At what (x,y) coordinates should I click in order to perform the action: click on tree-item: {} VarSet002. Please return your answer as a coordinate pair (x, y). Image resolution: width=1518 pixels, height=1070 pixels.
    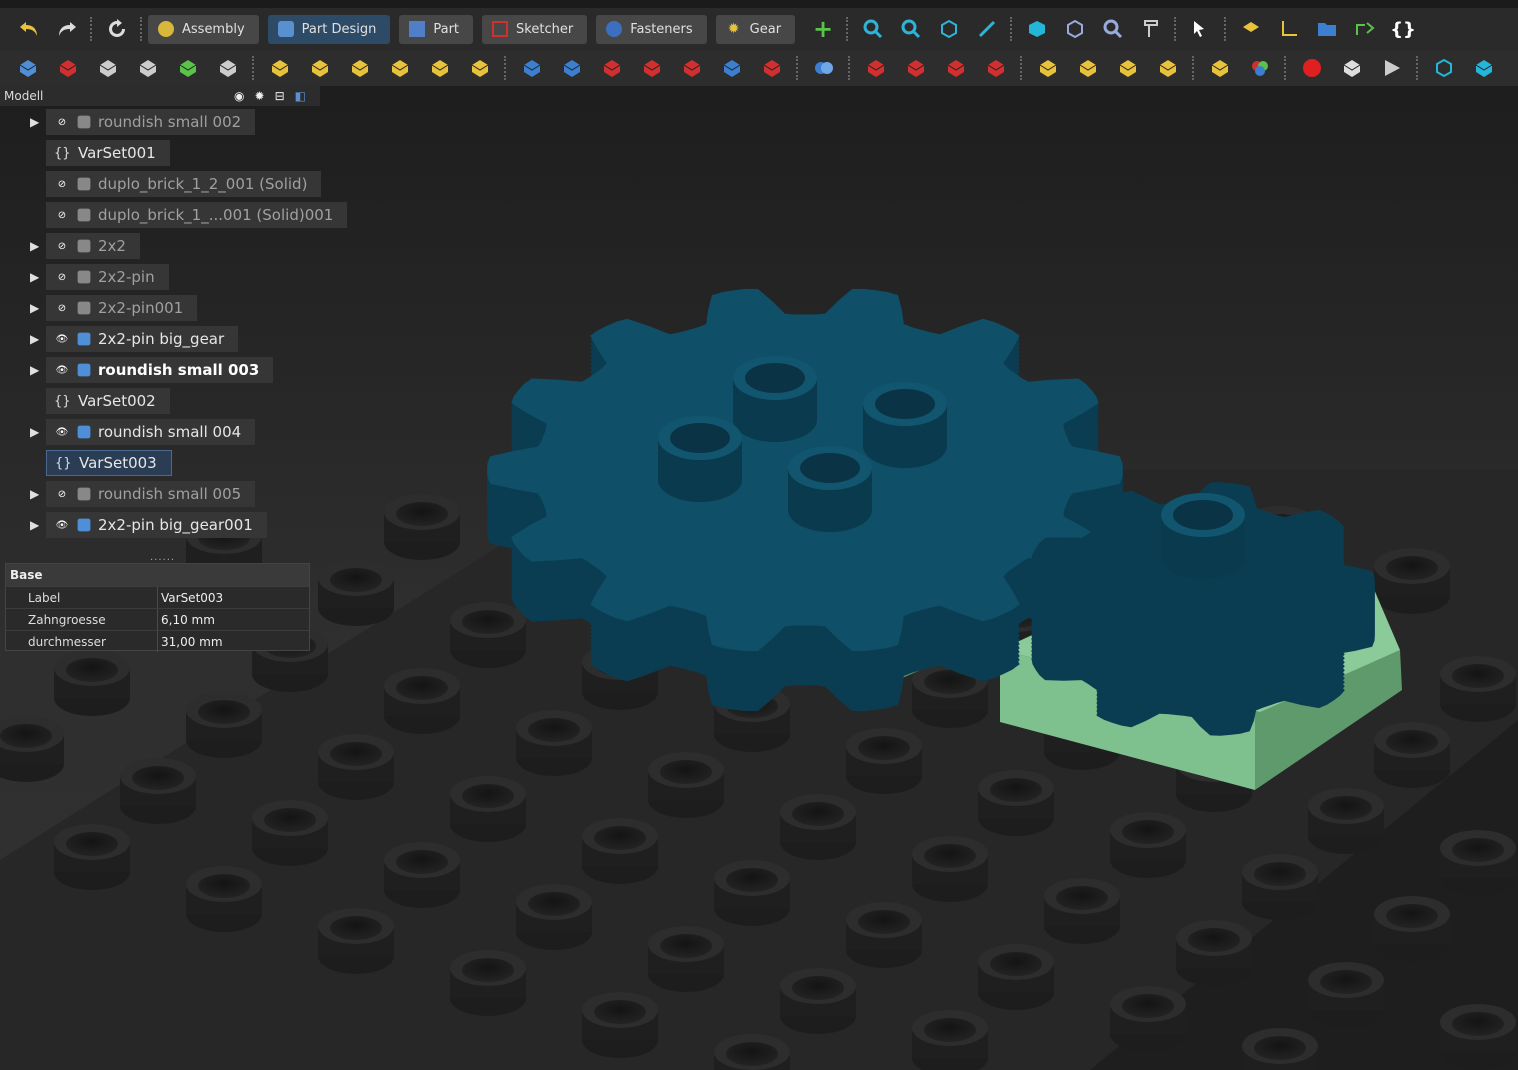
    Looking at the image, I should click on (160, 401).